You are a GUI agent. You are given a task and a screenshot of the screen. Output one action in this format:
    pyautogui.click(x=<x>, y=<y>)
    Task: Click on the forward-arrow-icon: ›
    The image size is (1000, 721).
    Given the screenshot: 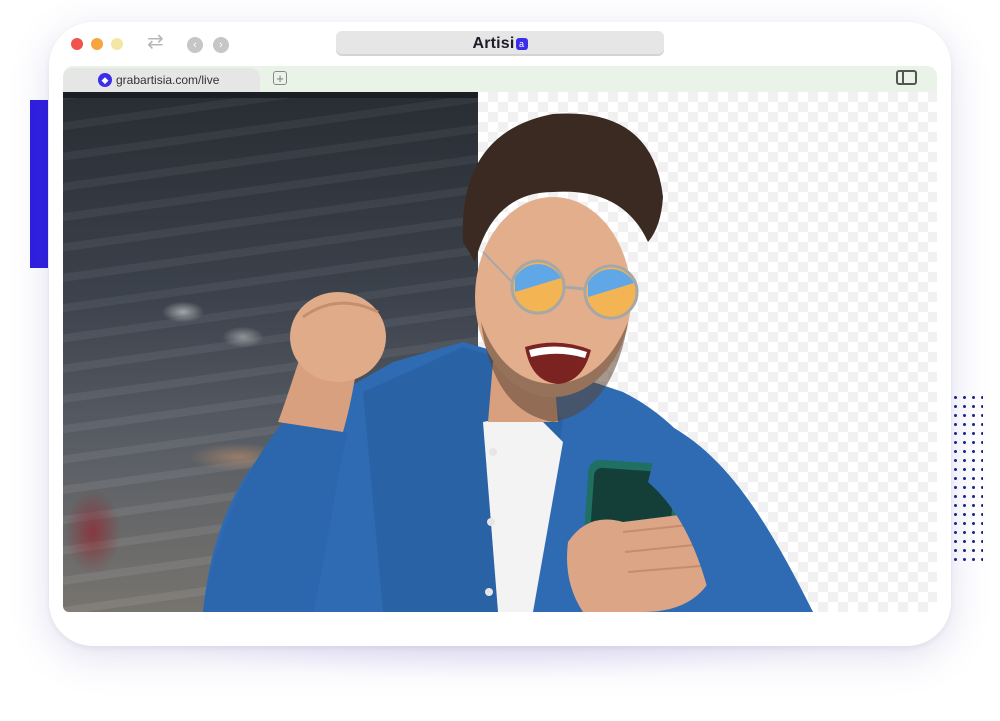 What is the action you would take?
    pyautogui.click(x=221, y=45)
    